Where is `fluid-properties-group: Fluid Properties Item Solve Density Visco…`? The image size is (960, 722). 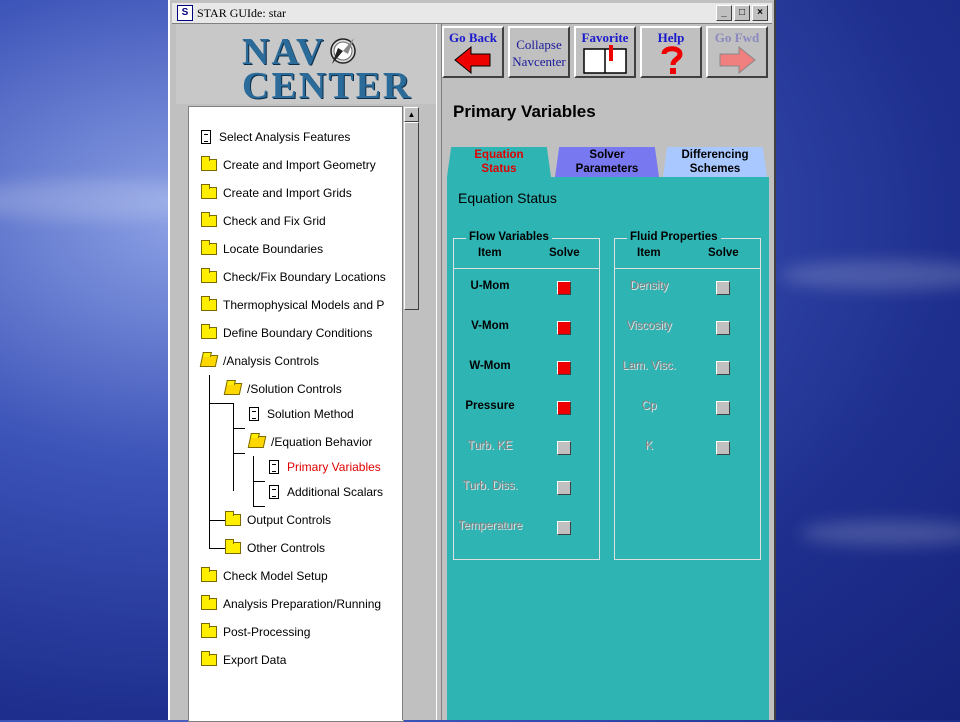 fluid-properties-group: Fluid Properties Item Solve Density Visco… is located at coordinates (687, 395).